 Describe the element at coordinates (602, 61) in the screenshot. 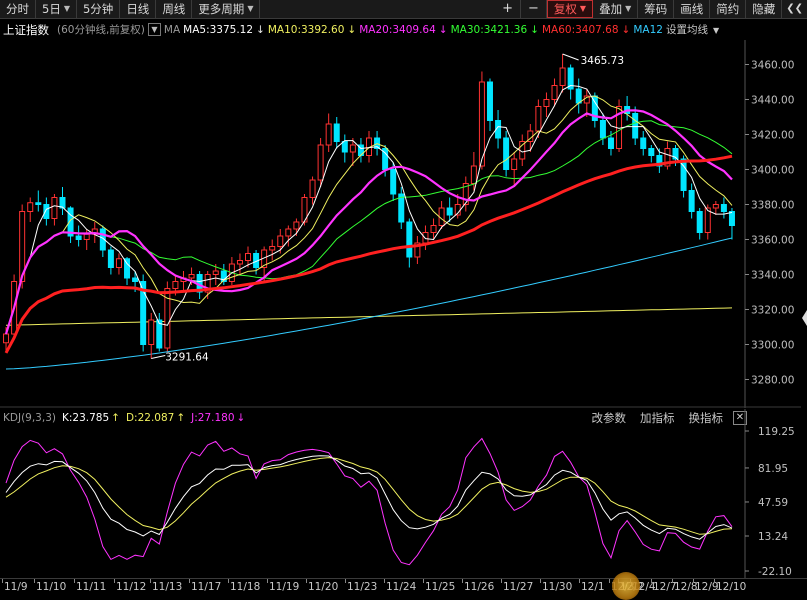

I see `high-annotation: 3465.73` at that location.